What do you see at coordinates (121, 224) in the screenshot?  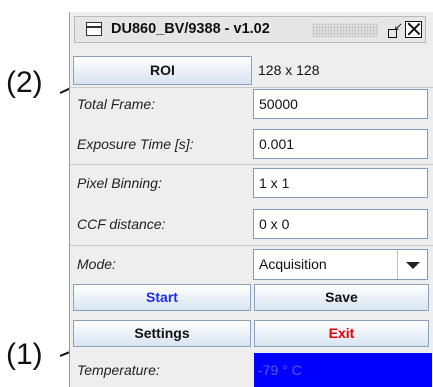 I see `ccf-distance-label: CCF distance:` at bounding box center [121, 224].